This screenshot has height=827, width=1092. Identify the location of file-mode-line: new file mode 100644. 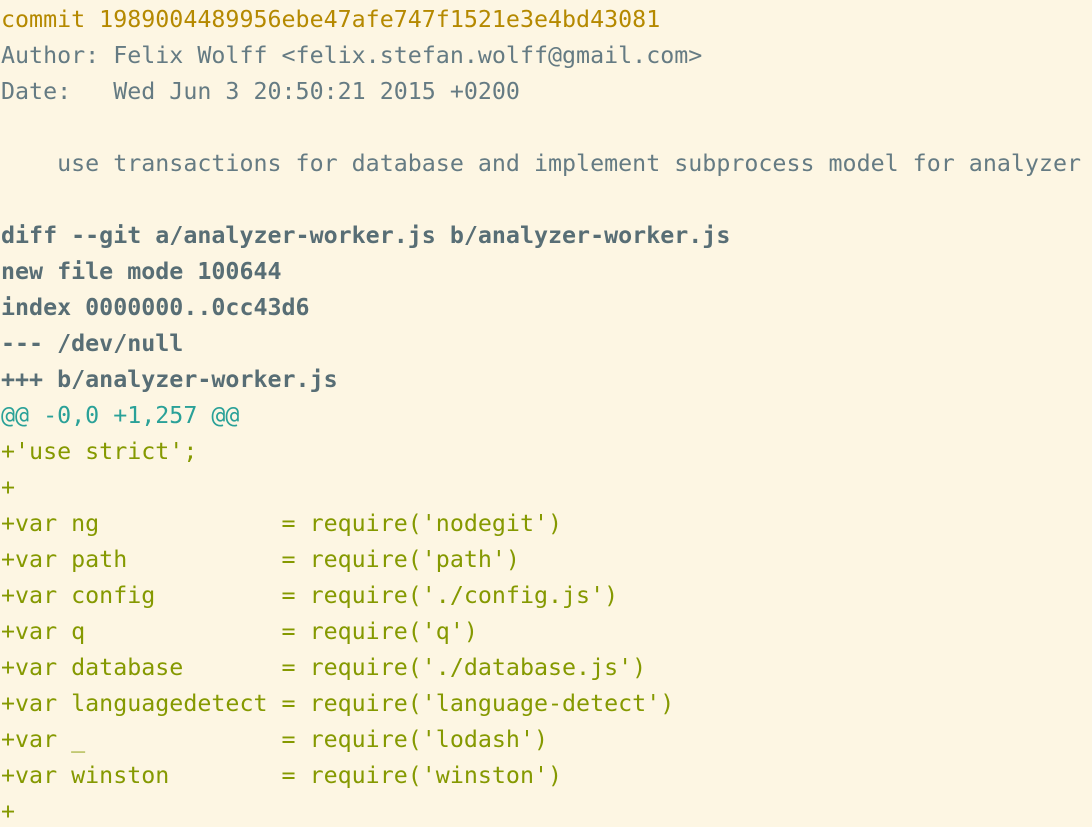
(141, 271).